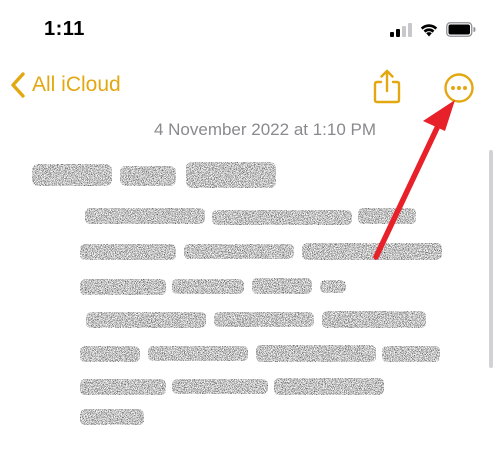 This screenshot has height=449, width=500. I want to click on share-button, so click(387, 86).